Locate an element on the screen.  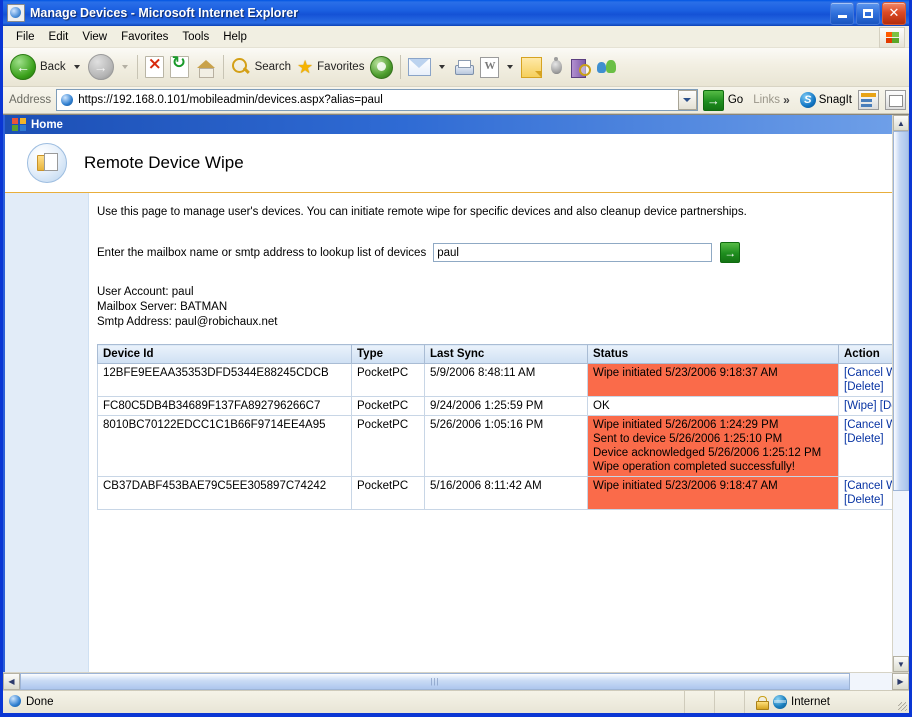
windows-logo-button is located at coordinates (892, 37).